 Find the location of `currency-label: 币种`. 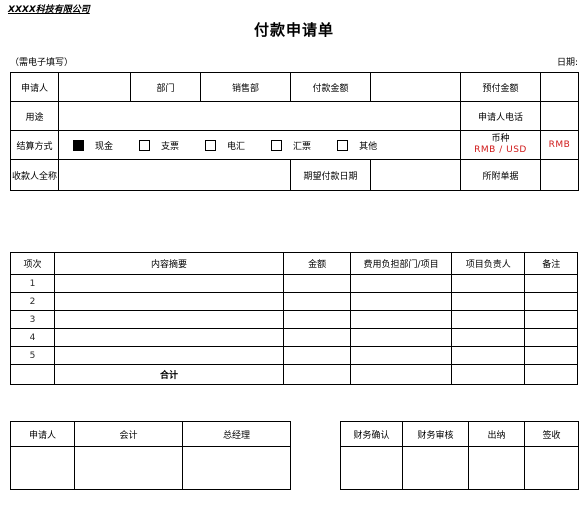

currency-label: 币种 is located at coordinates (500, 139).